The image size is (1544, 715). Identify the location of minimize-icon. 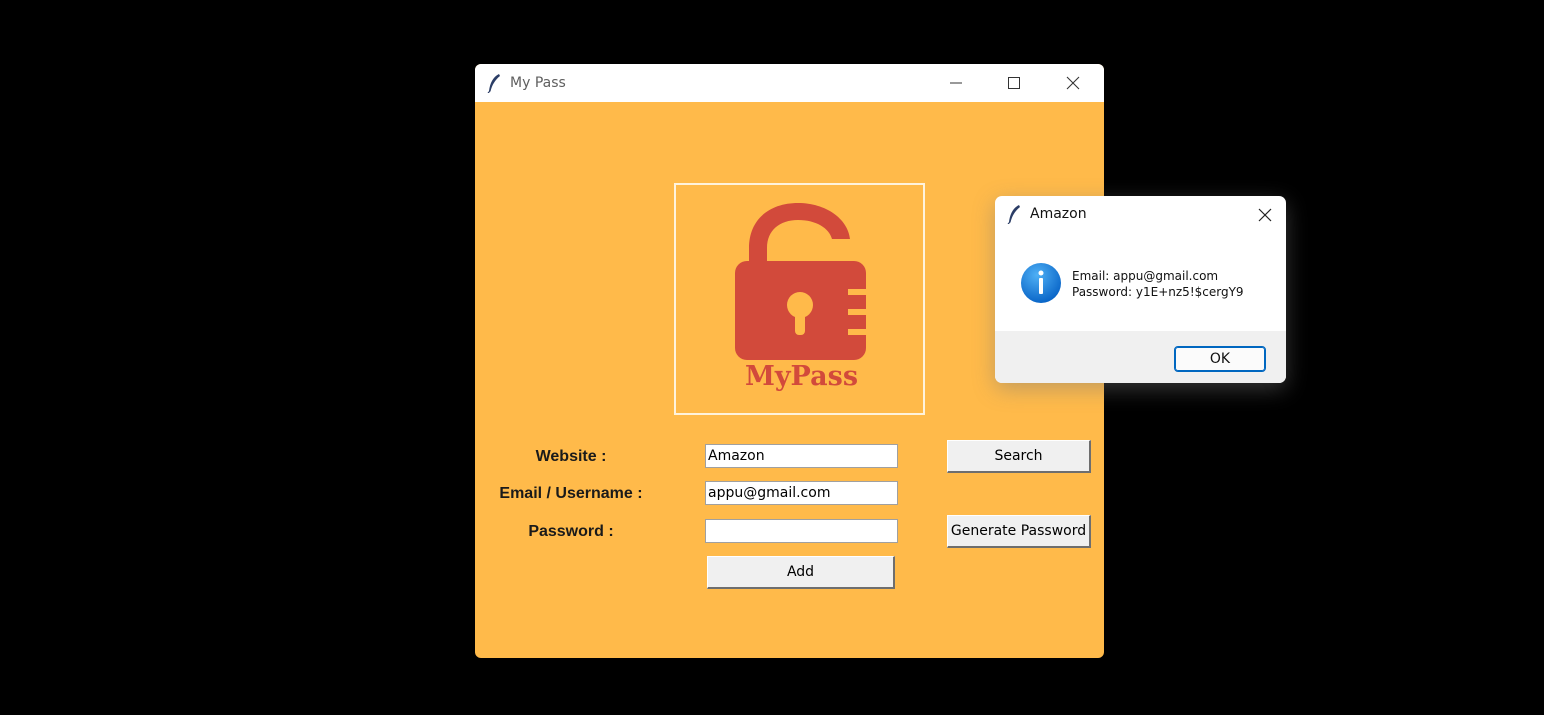
(956, 83).